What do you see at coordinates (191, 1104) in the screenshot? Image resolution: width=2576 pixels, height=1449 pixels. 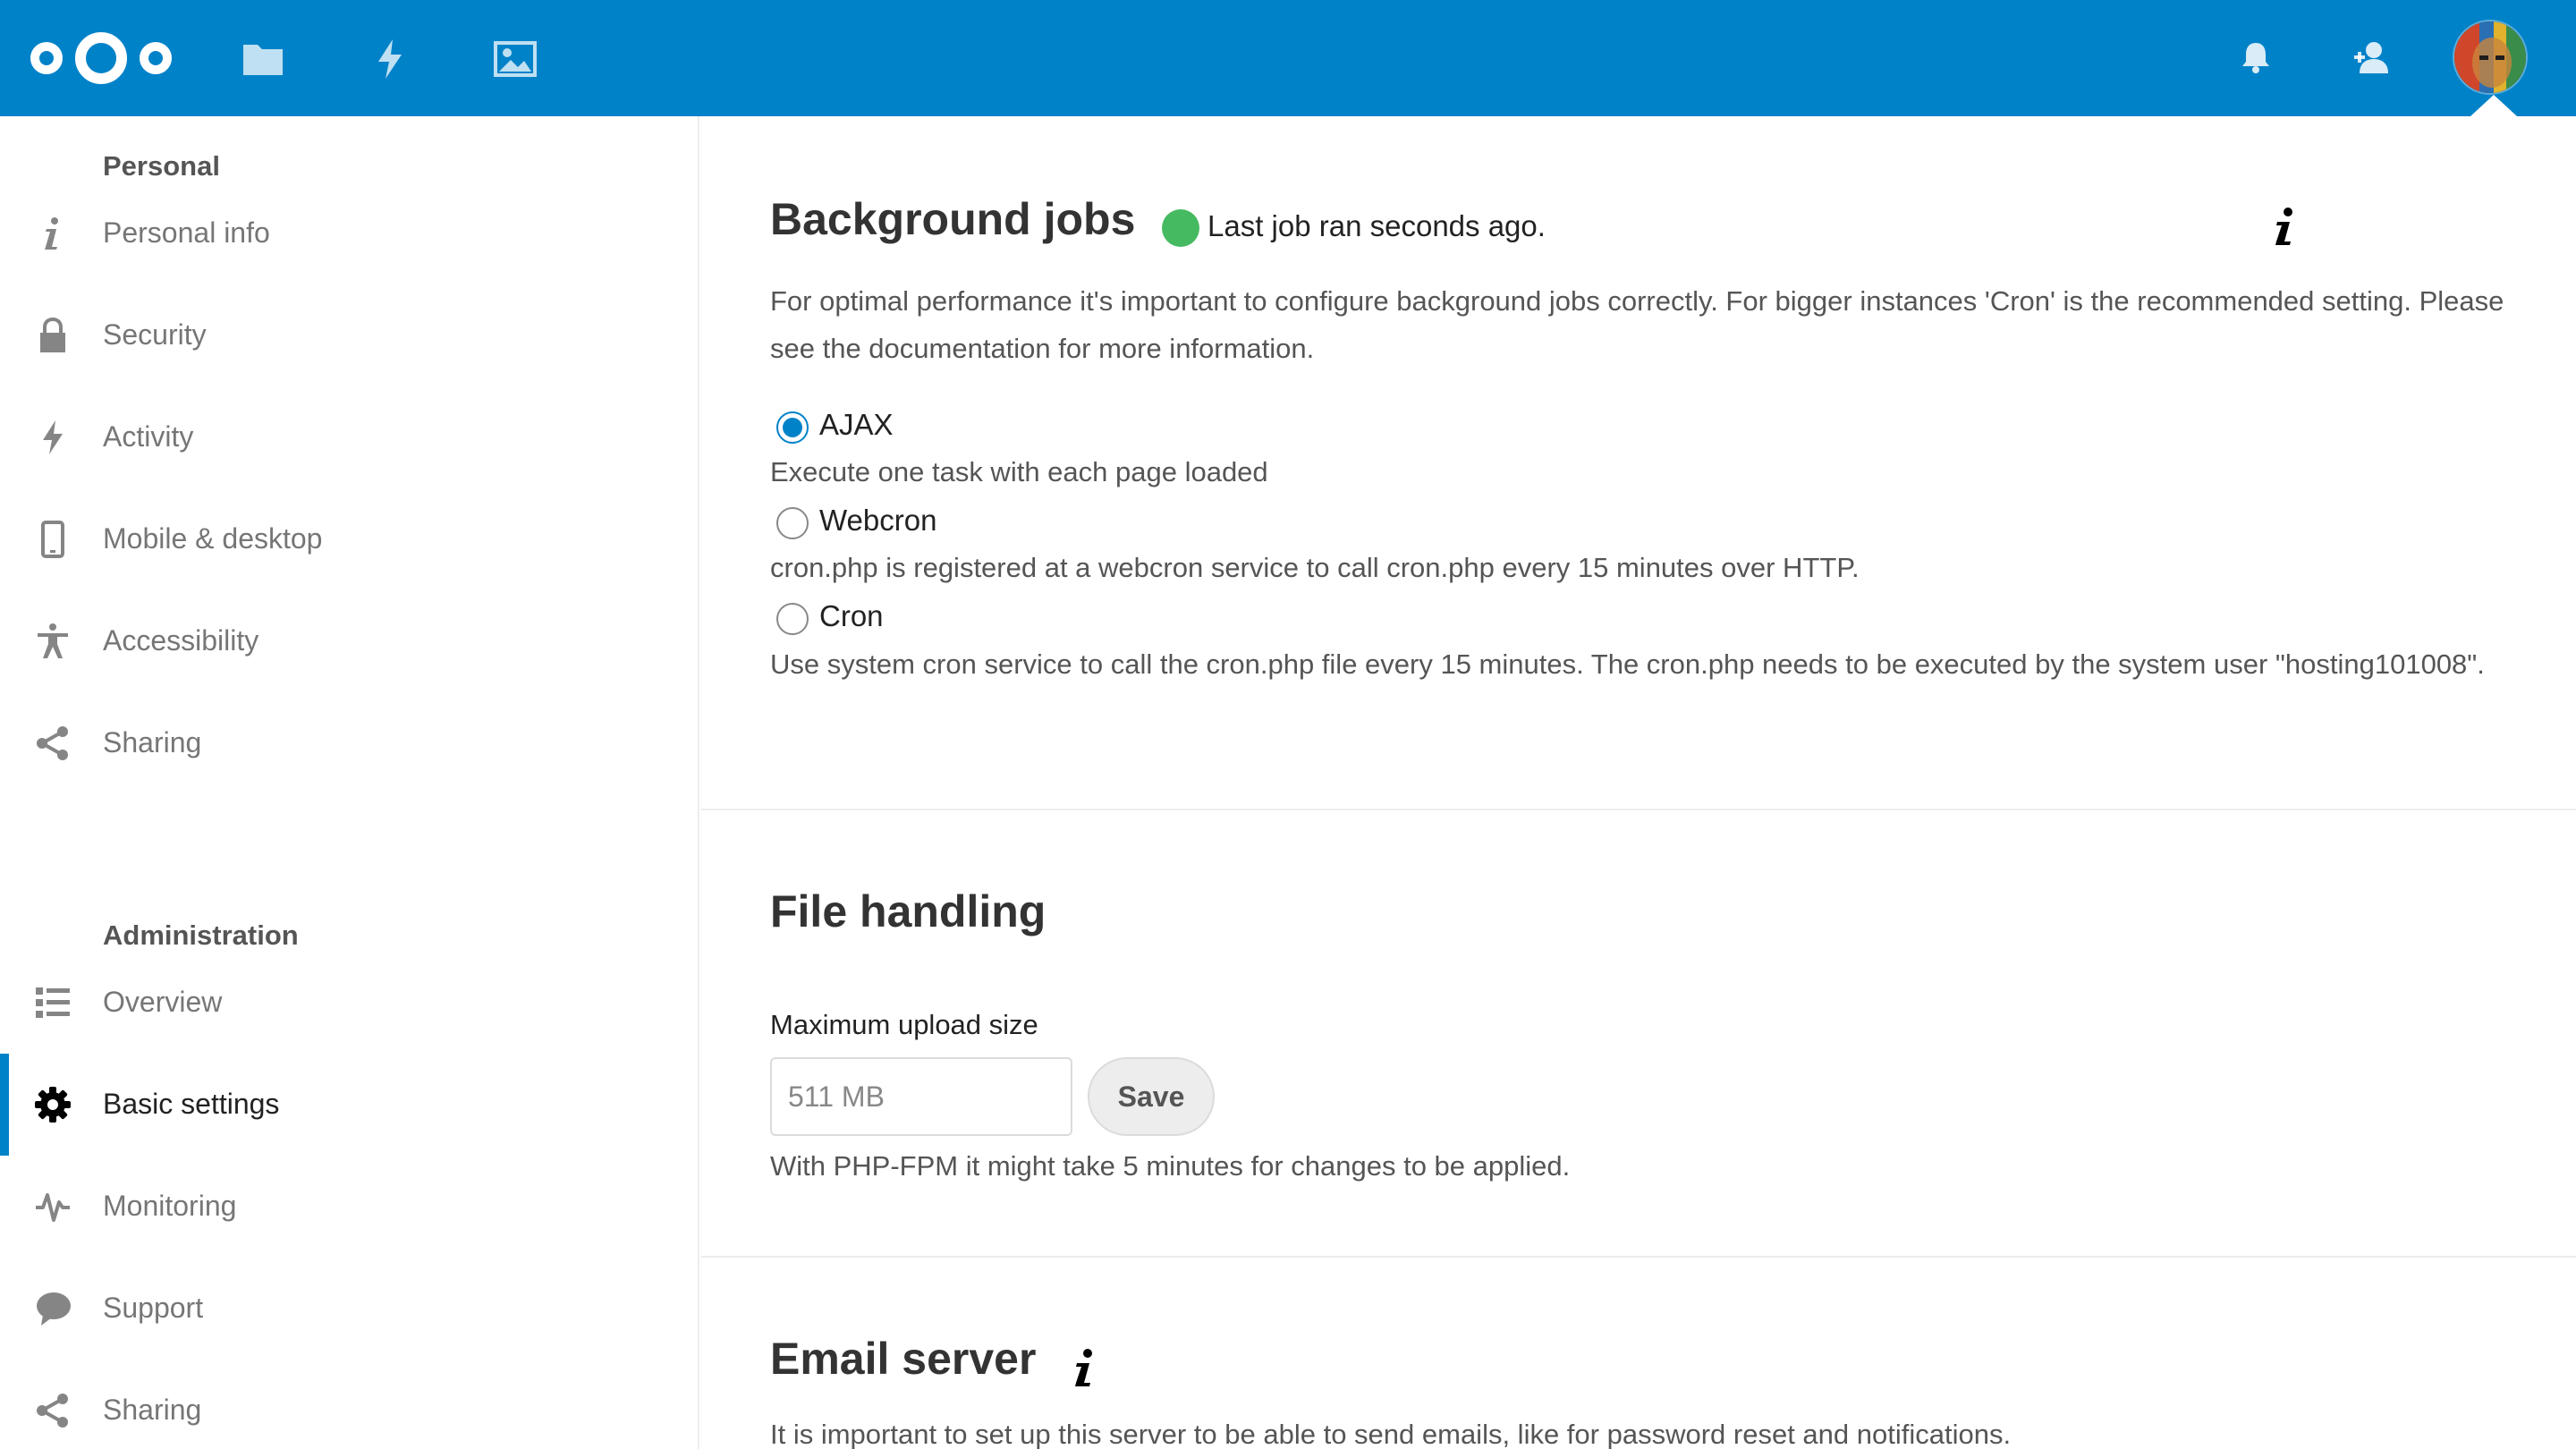 I see `sidebar-item-label: Basic settings` at bounding box center [191, 1104].